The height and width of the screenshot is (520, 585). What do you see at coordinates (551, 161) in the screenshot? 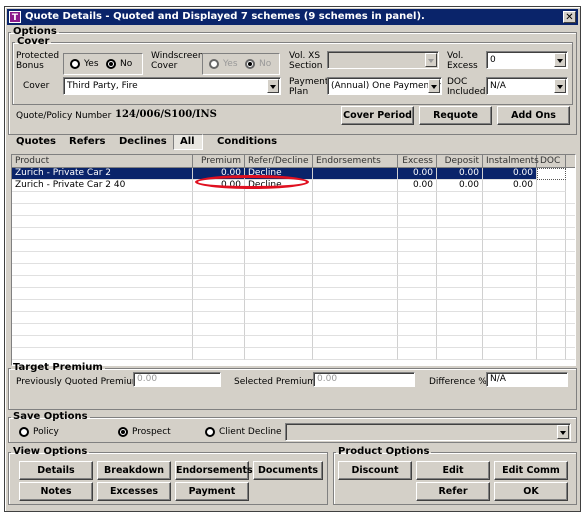
I see `column-header-doc: DOC` at bounding box center [551, 161].